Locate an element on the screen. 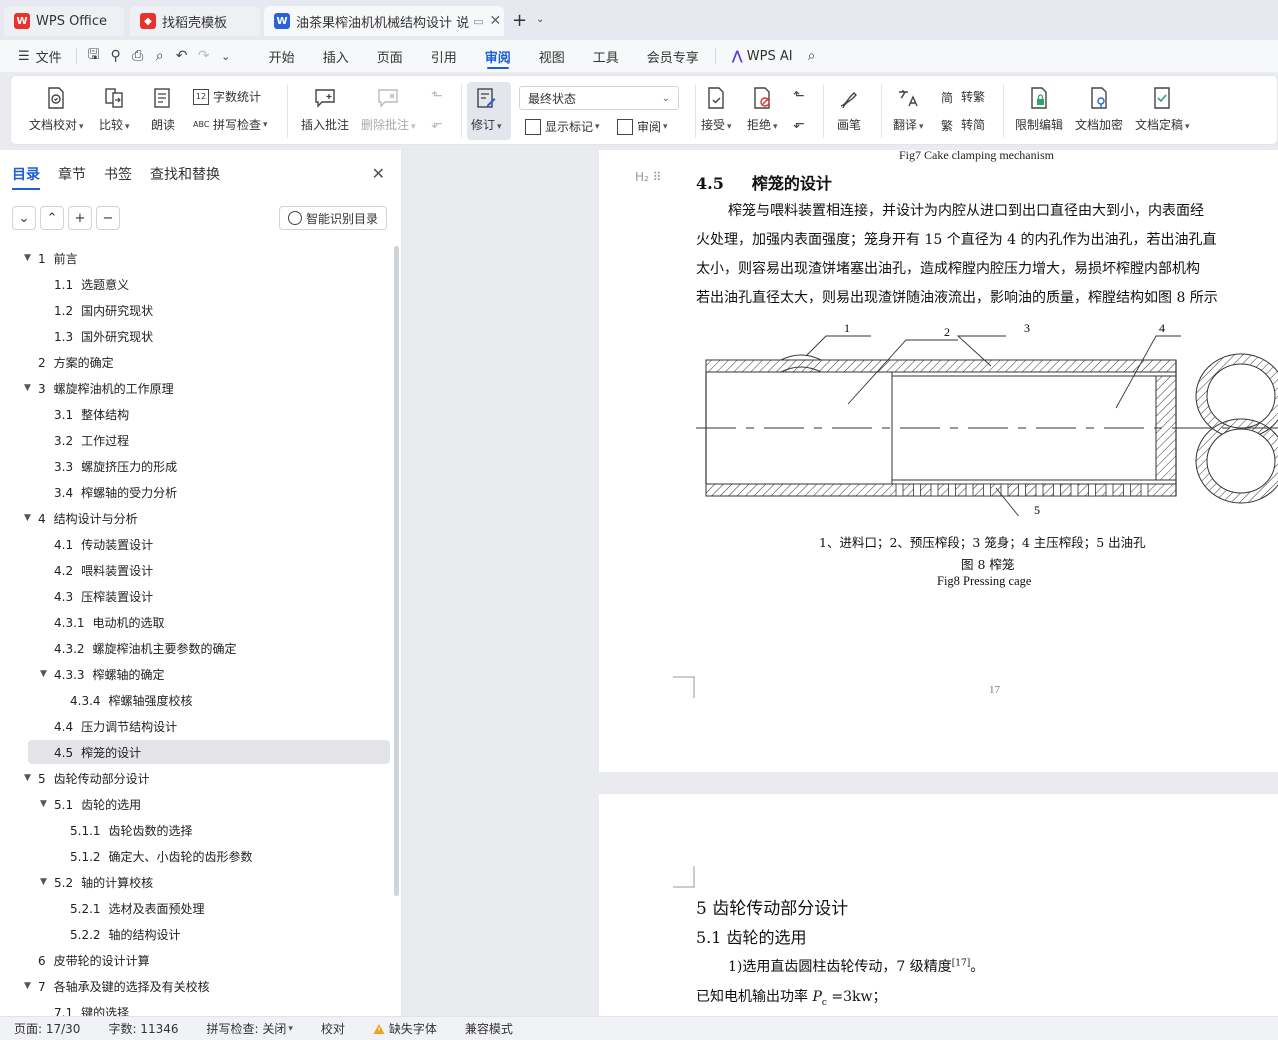  tab-find-replace: 查找和替换 is located at coordinates (185, 174).